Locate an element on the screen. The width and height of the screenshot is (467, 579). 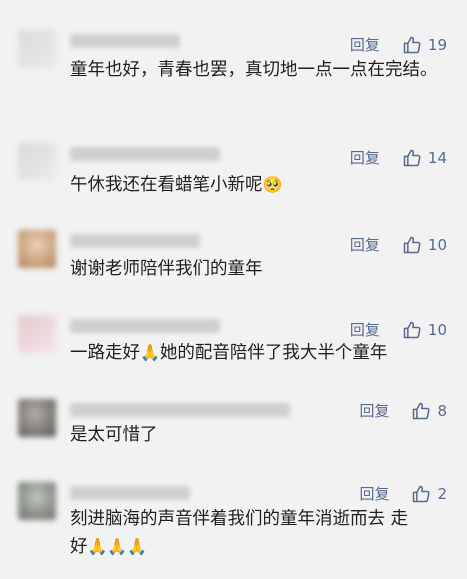
like-button: 8 is located at coordinates (429, 411).